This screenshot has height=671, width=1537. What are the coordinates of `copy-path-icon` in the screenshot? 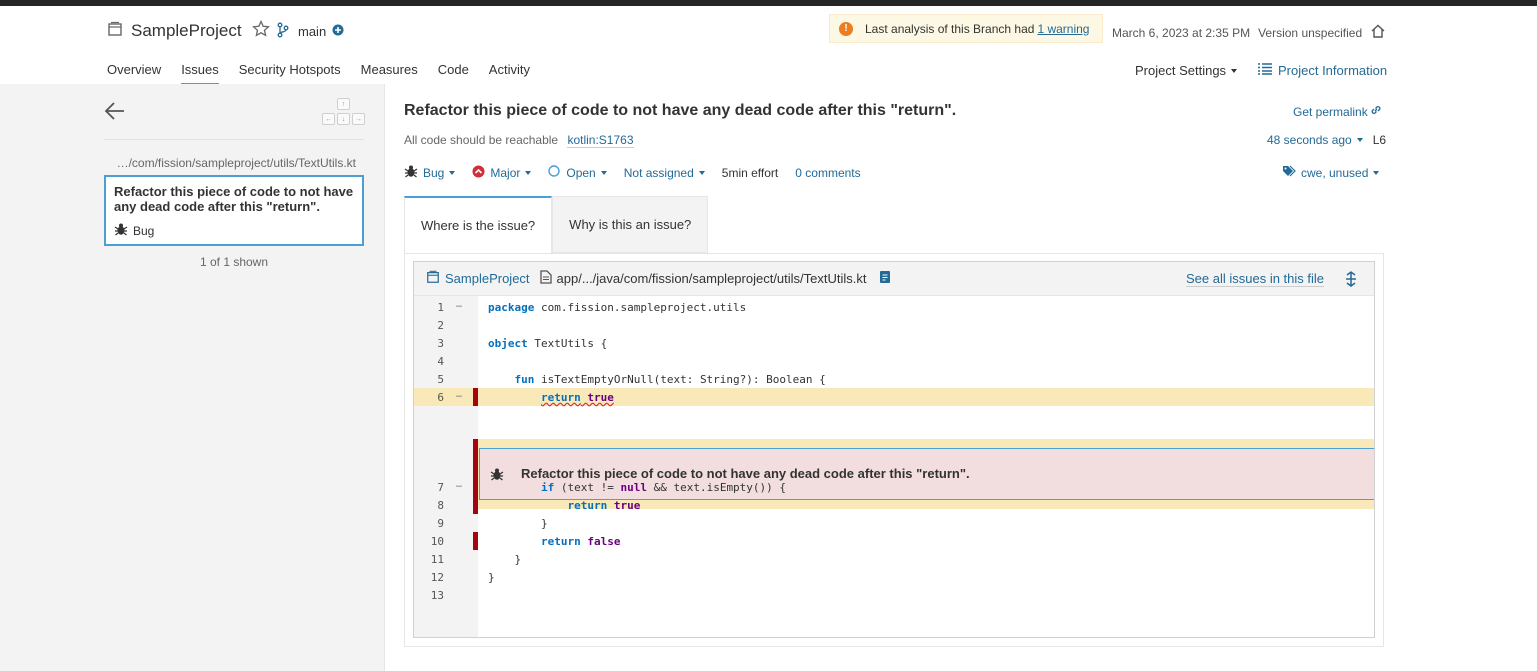 It's located at (885, 278).